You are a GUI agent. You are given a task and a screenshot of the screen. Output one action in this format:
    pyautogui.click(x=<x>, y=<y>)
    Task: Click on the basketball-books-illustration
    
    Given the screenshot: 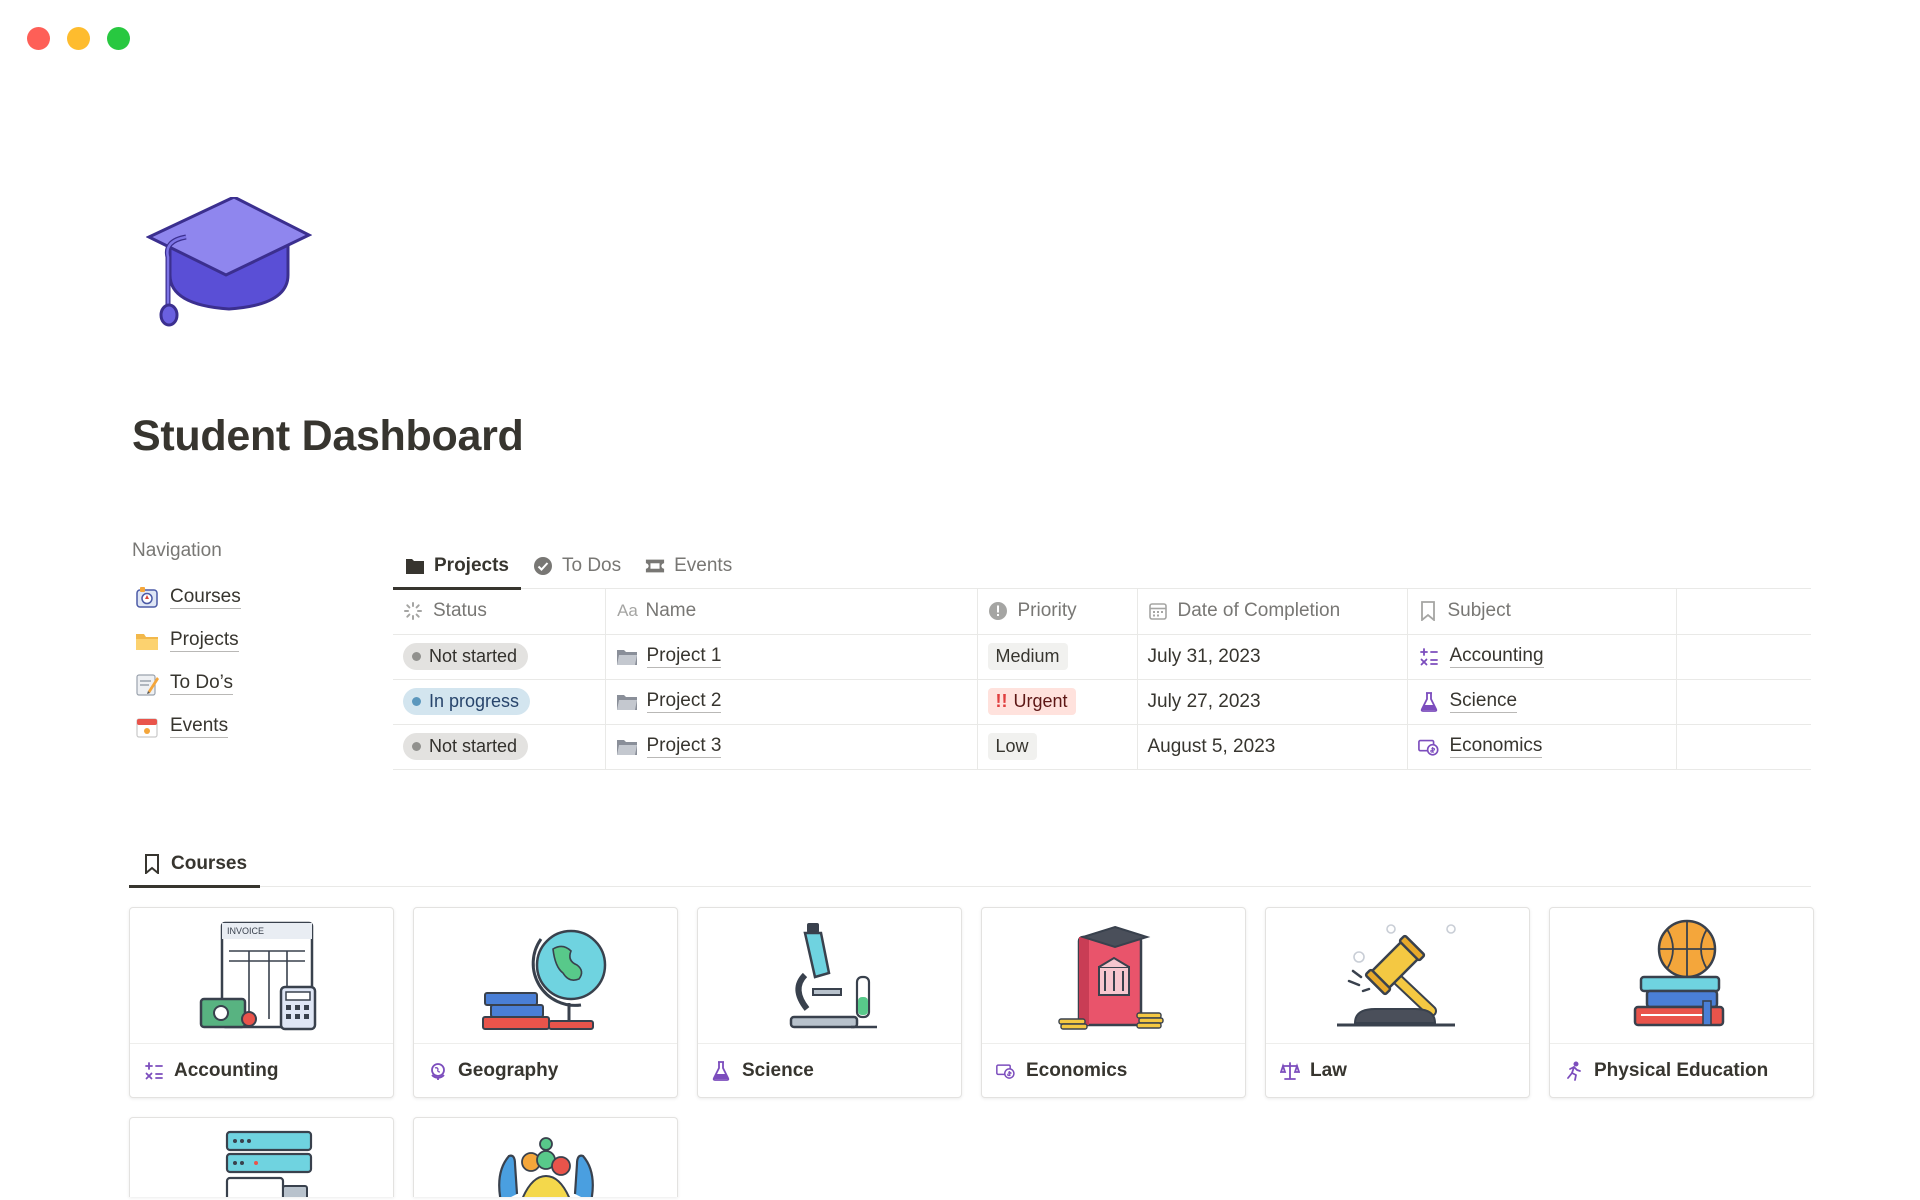 What is the action you would take?
    pyautogui.click(x=1678, y=973)
    